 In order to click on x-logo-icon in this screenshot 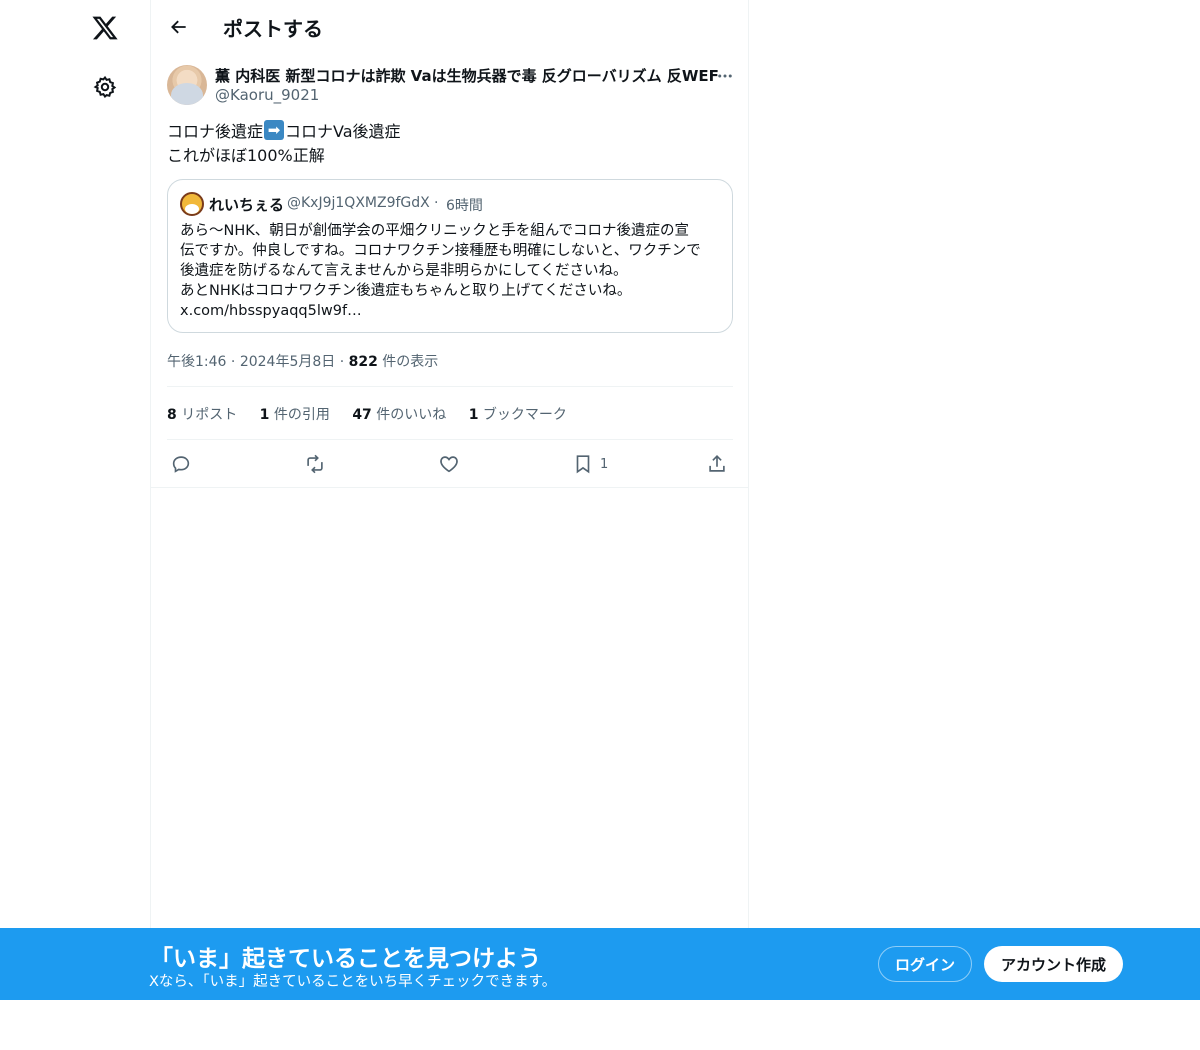, I will do `click(105, 28)`.